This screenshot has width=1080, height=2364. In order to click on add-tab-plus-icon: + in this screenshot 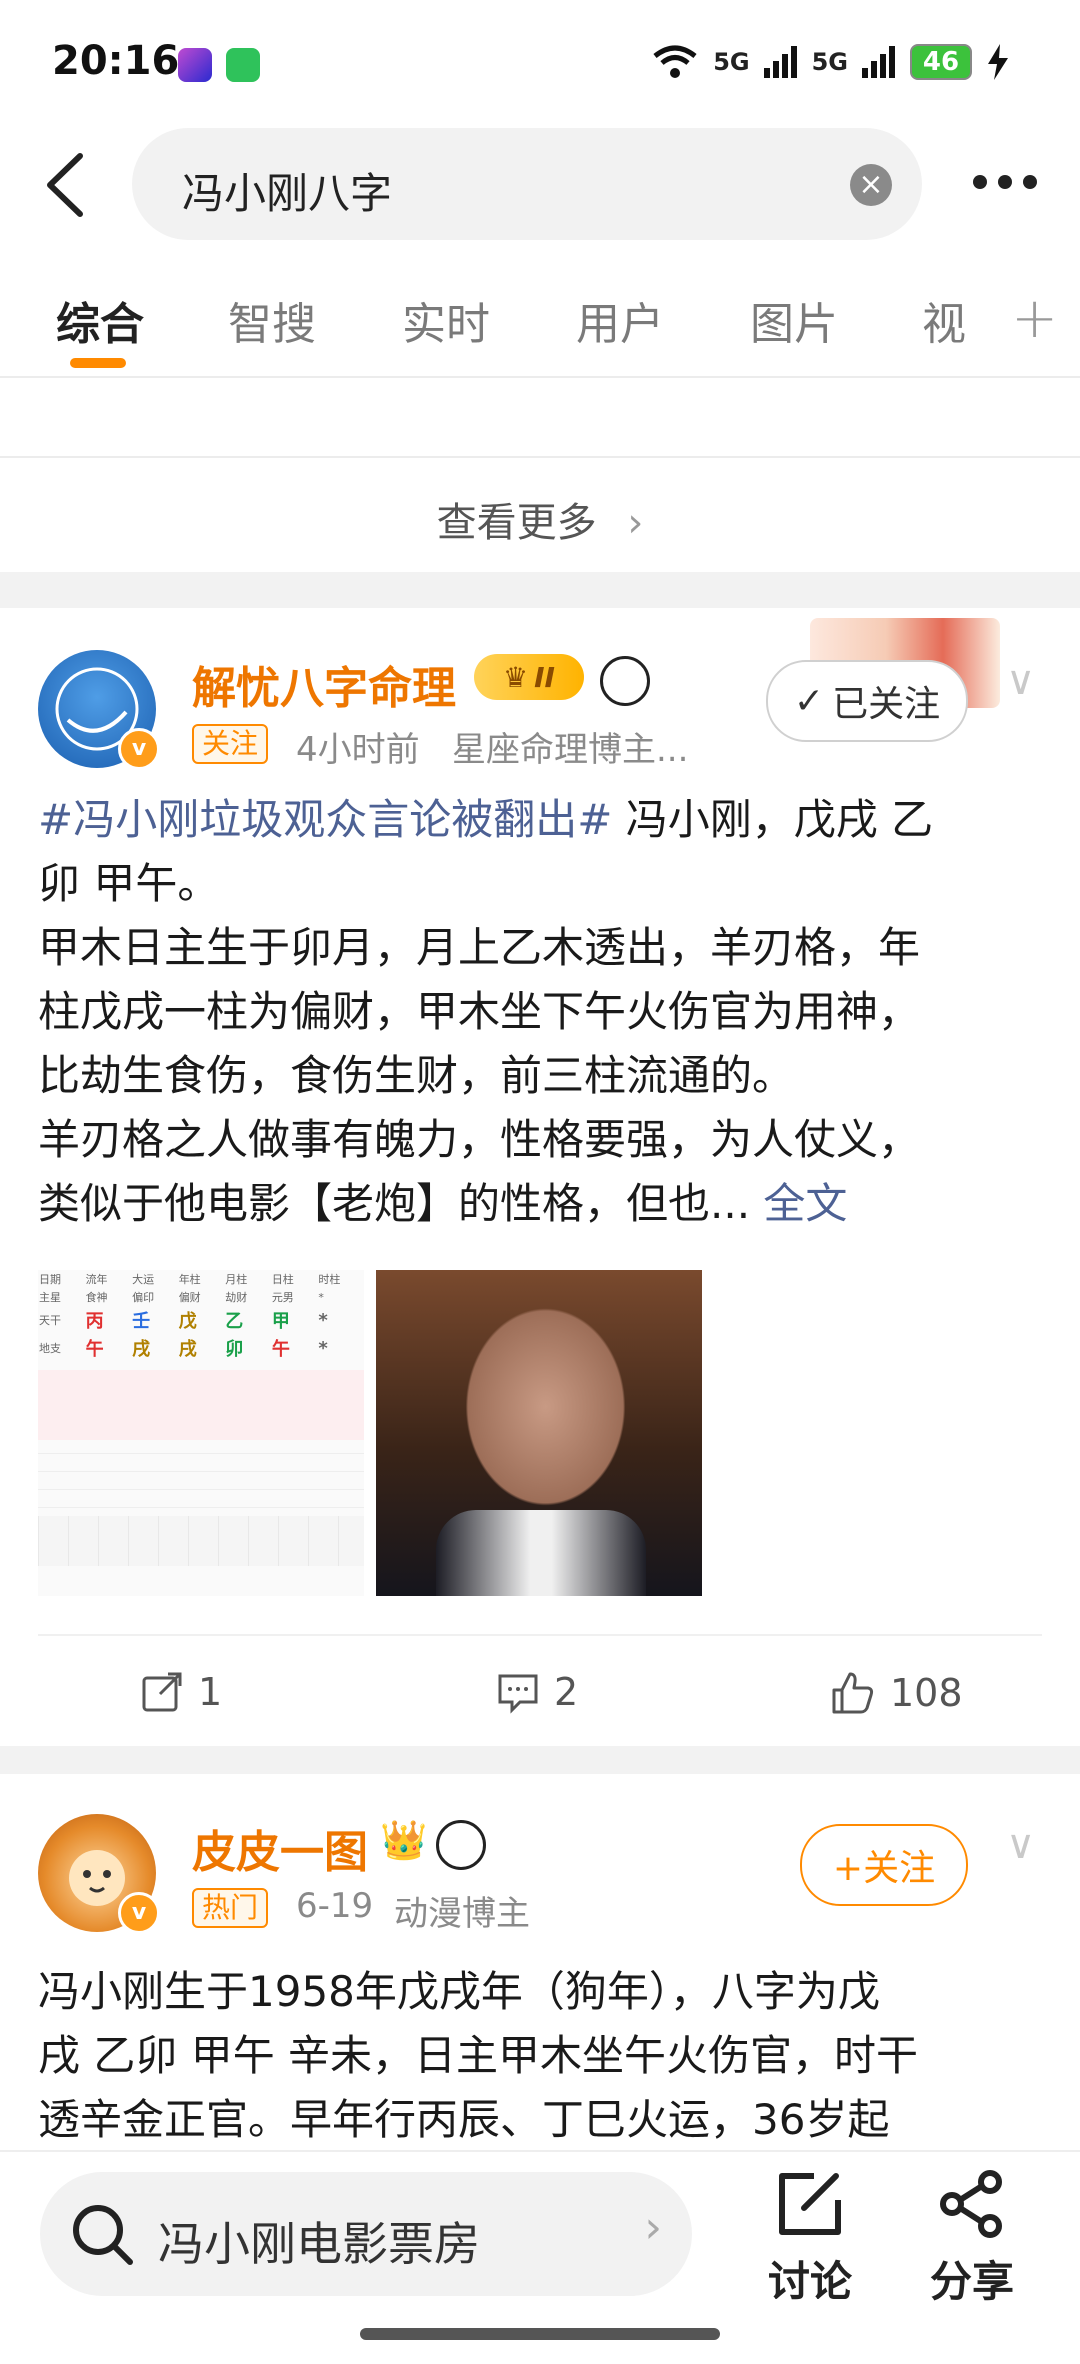, I will do `click(1034, 318)`.